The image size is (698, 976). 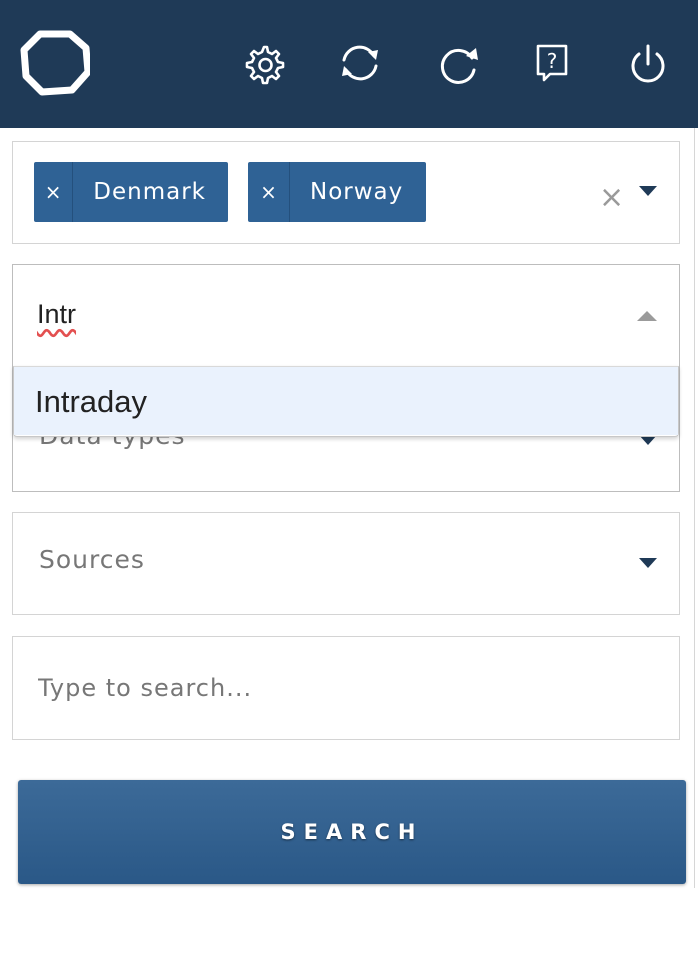 I want to click on chevron-up-icon, so click(x=647, y=316).